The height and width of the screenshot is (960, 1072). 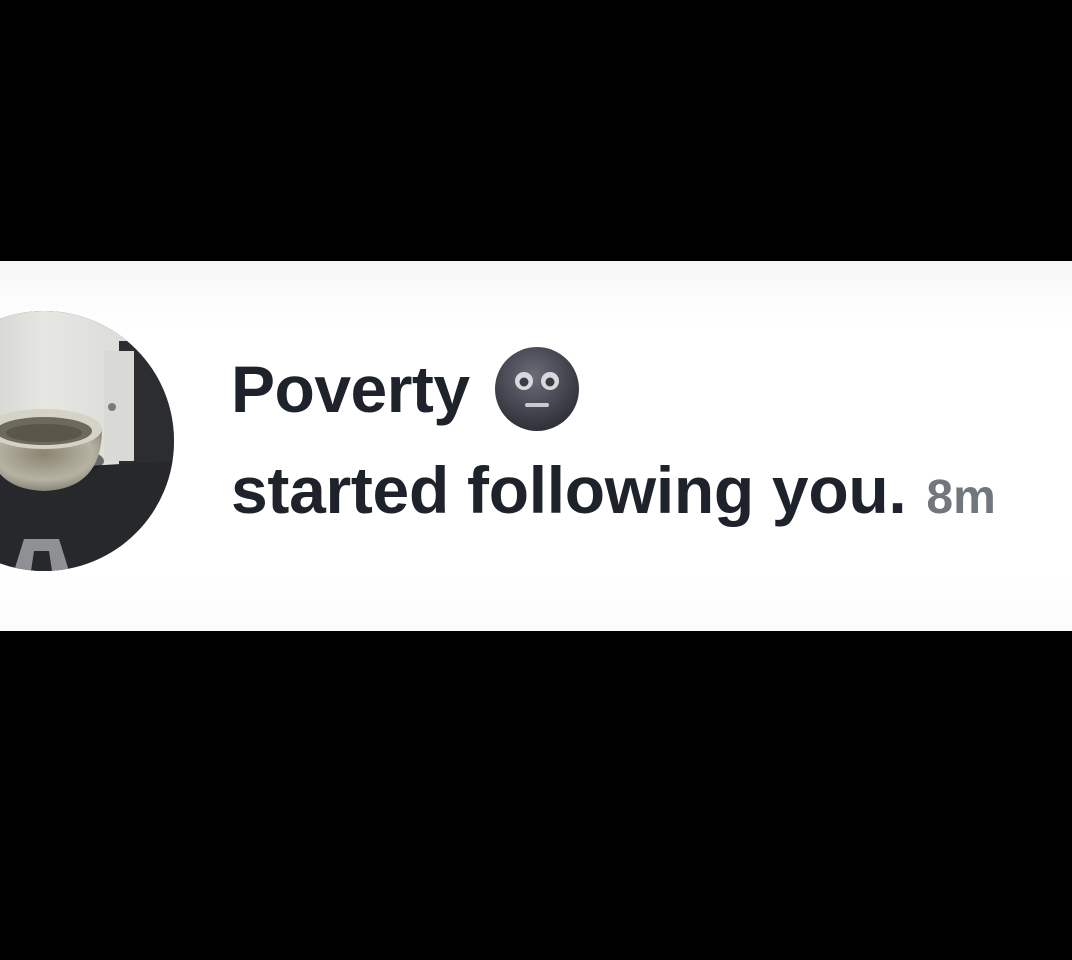 What do you see at coordinates (569, 490) in the screenshot?
I see `action-text: started following you.` at bounding box center [569, 490].